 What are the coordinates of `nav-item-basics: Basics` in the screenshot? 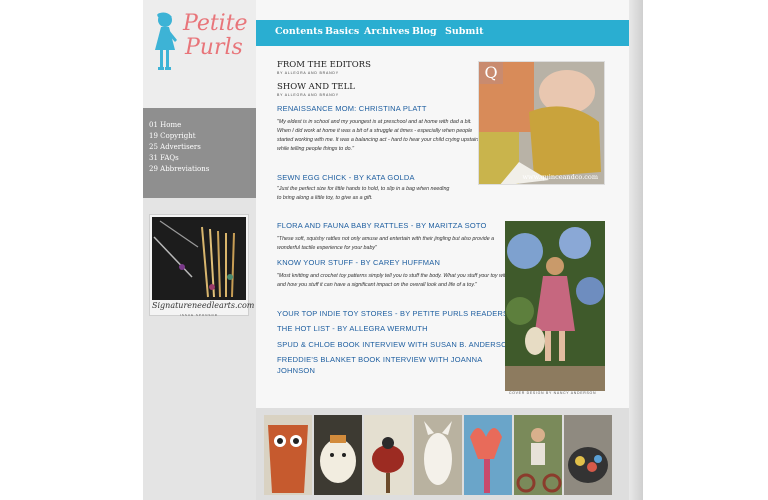 It's located at (342, 31).